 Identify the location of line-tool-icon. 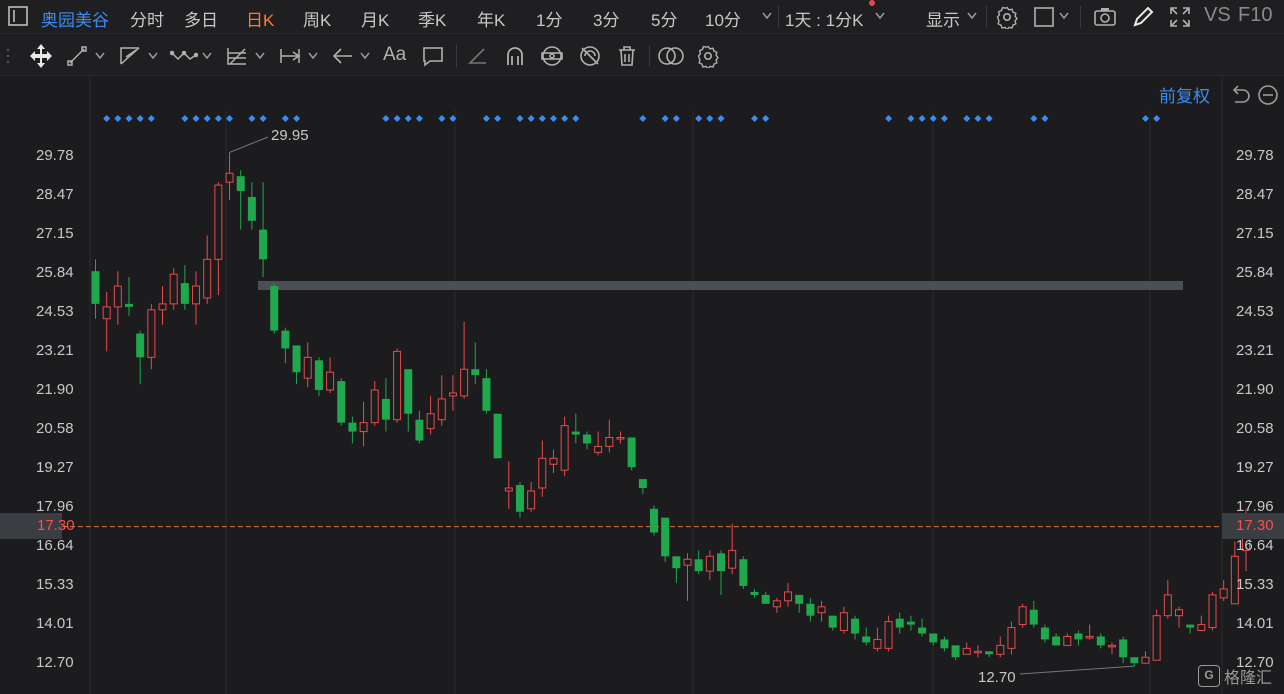
(77, 56).